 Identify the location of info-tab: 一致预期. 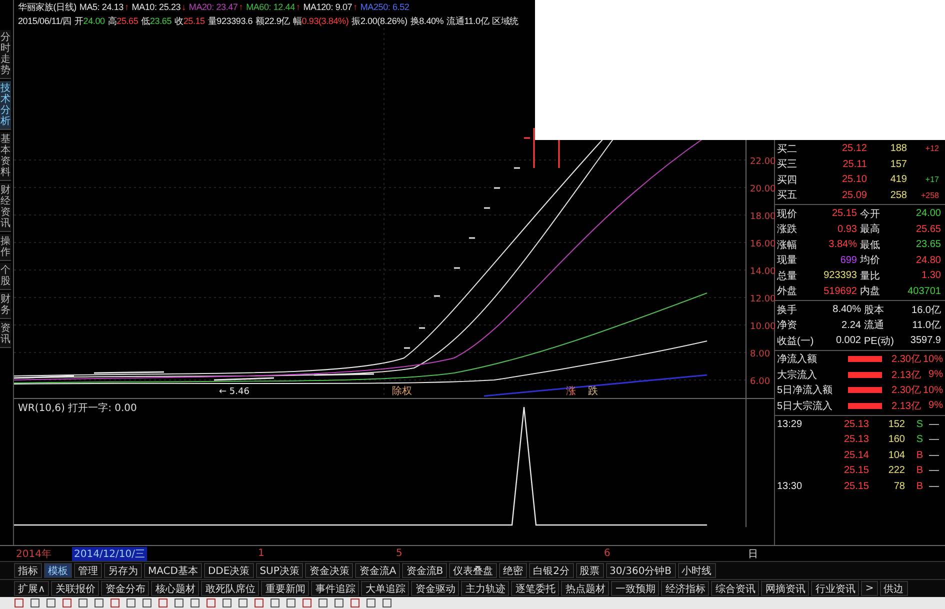
(635, 588).